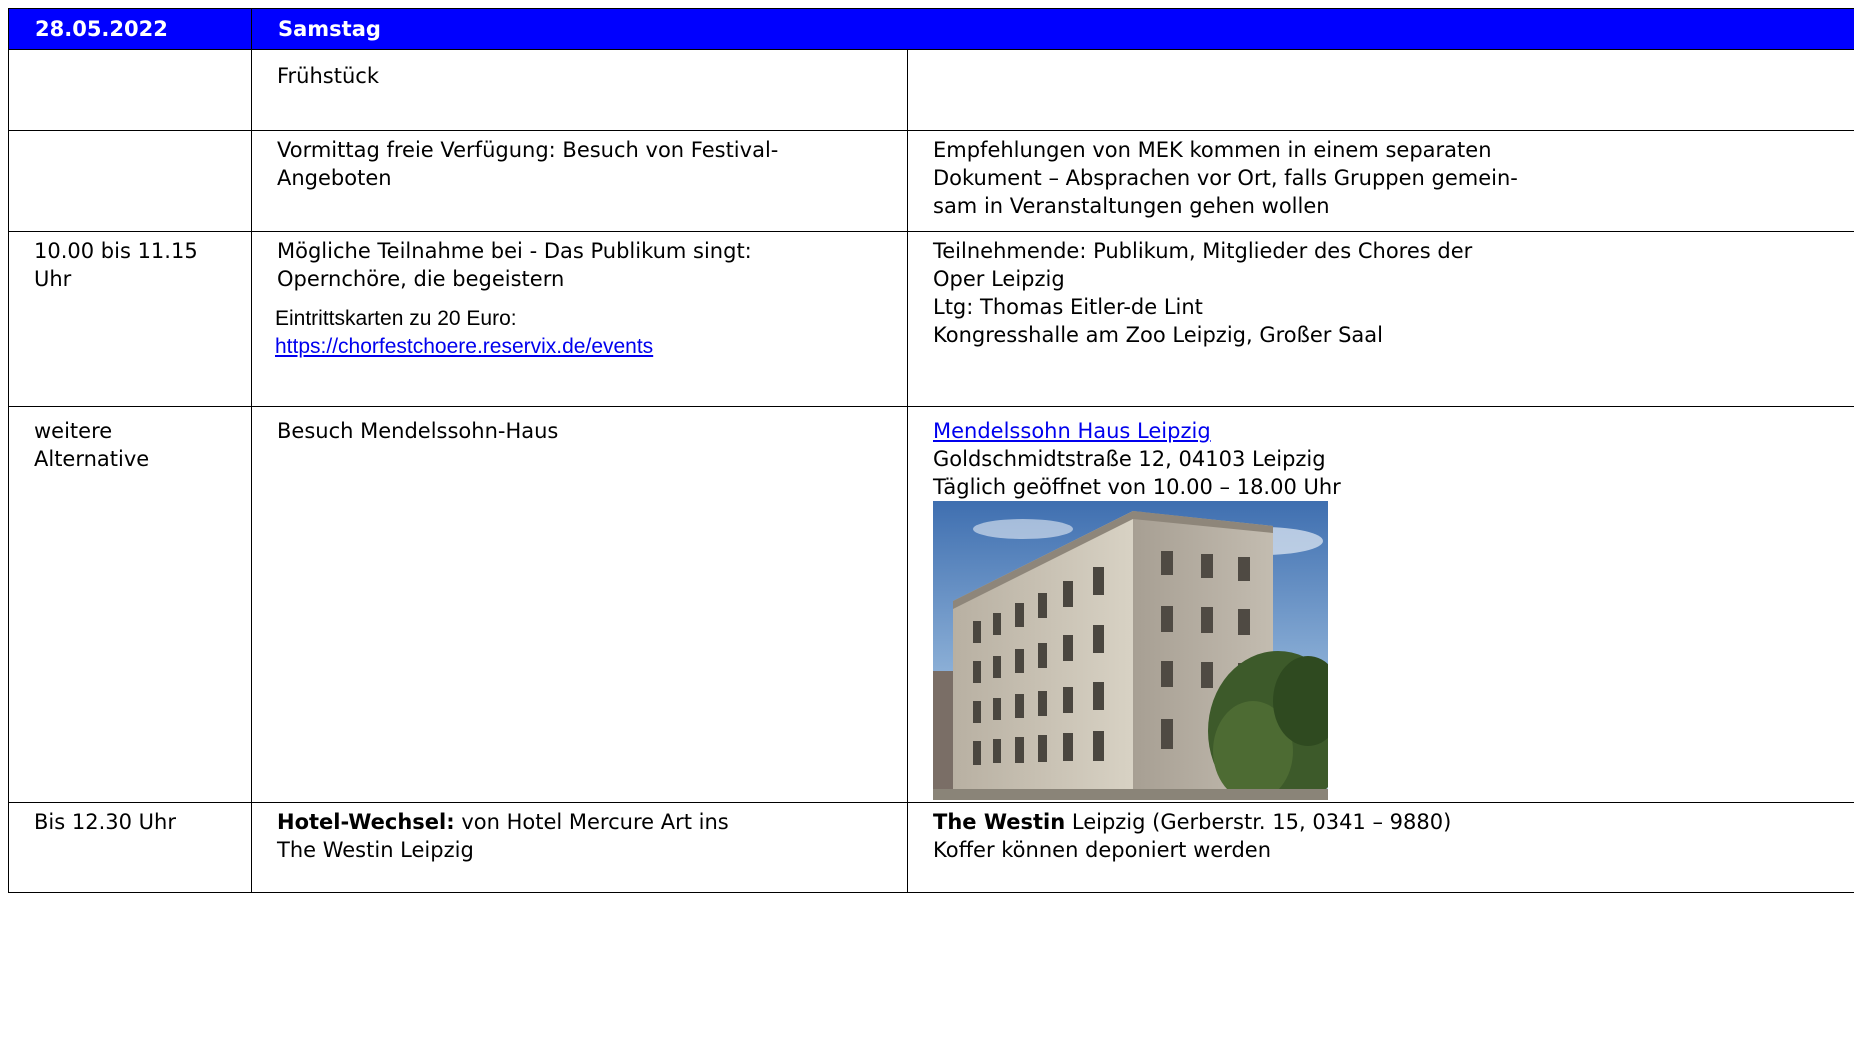 This screenshot has width=1854, height=1039. Describe the element at coordinates (396, 318) in the screenshot. I see `tickets-label: Eintrittskarten zu 20 Euro:` at that location.